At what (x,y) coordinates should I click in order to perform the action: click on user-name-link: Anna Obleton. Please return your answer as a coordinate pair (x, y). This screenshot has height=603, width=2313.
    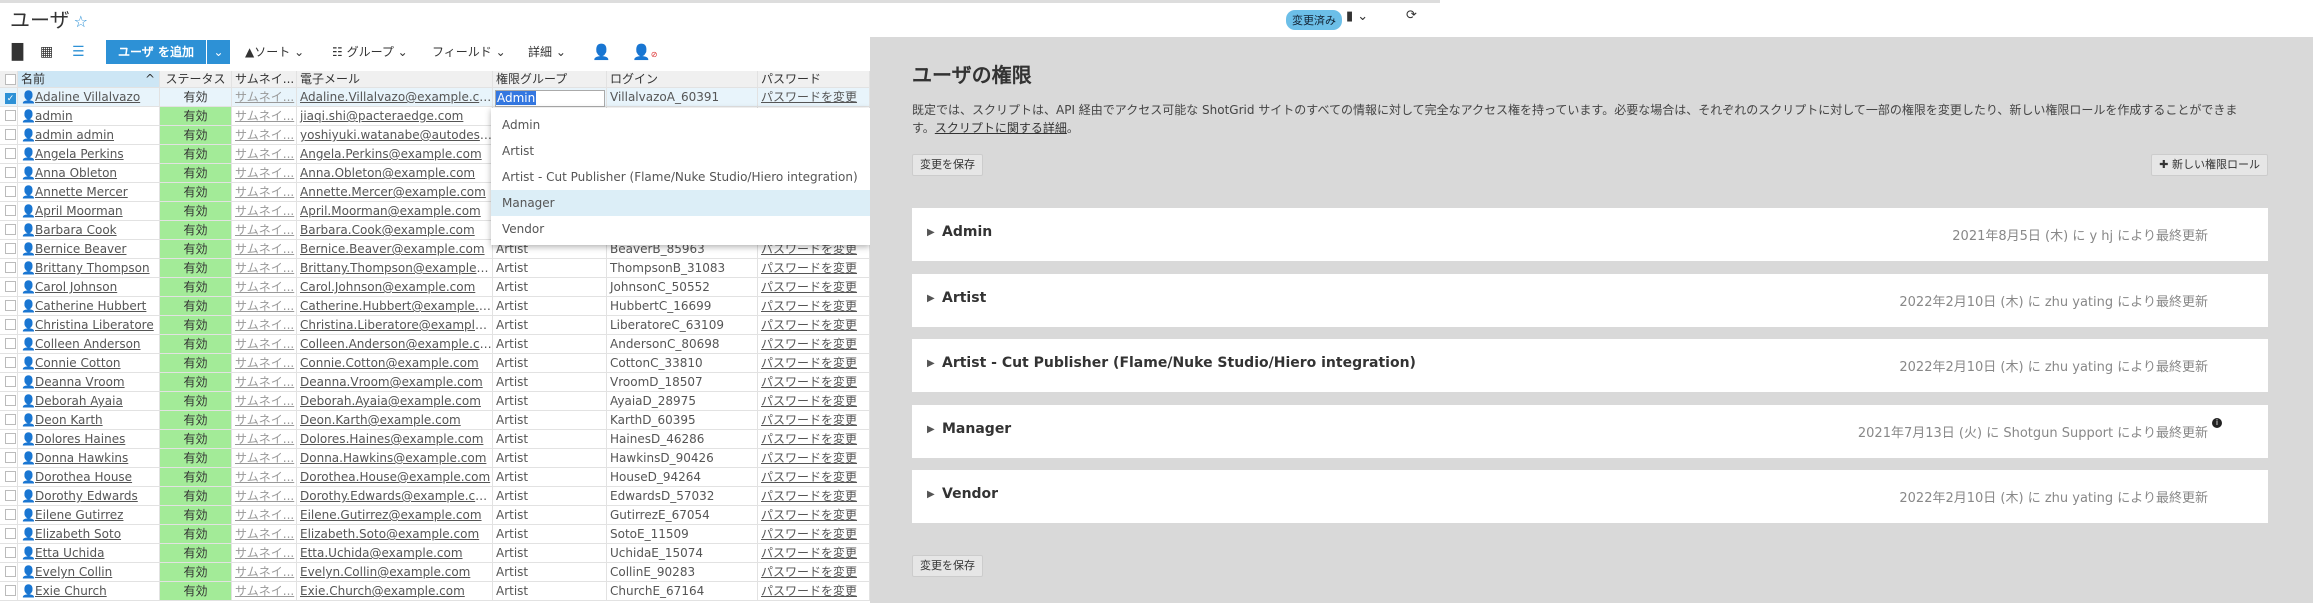
    Looking at the image, I should click on (76, 173).